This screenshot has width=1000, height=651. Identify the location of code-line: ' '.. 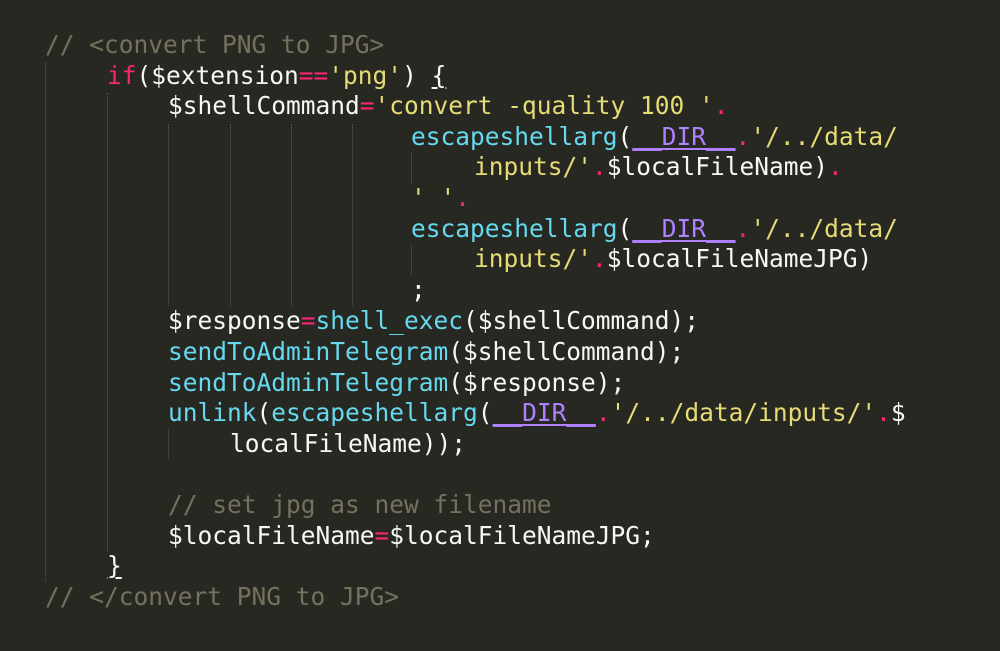
(440, 198).